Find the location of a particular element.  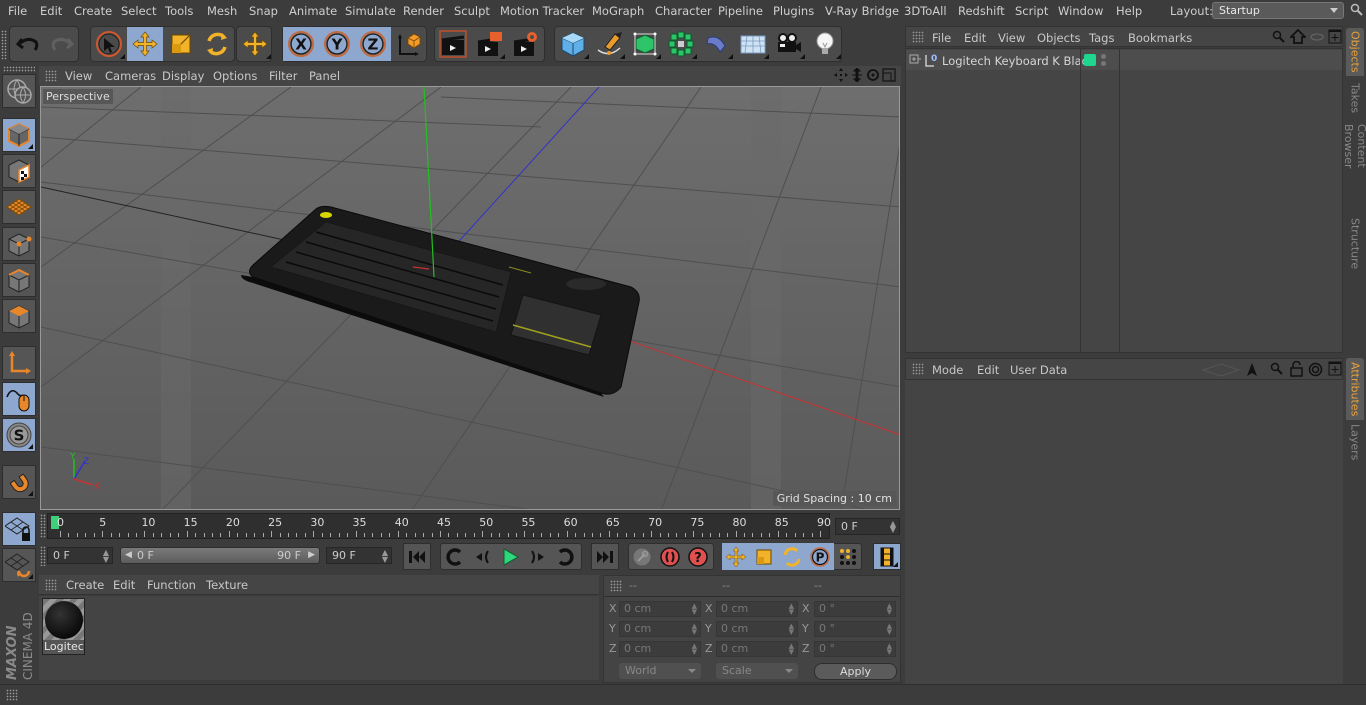

y-axis-lock-button: Y is located at coordinates (337, 44).